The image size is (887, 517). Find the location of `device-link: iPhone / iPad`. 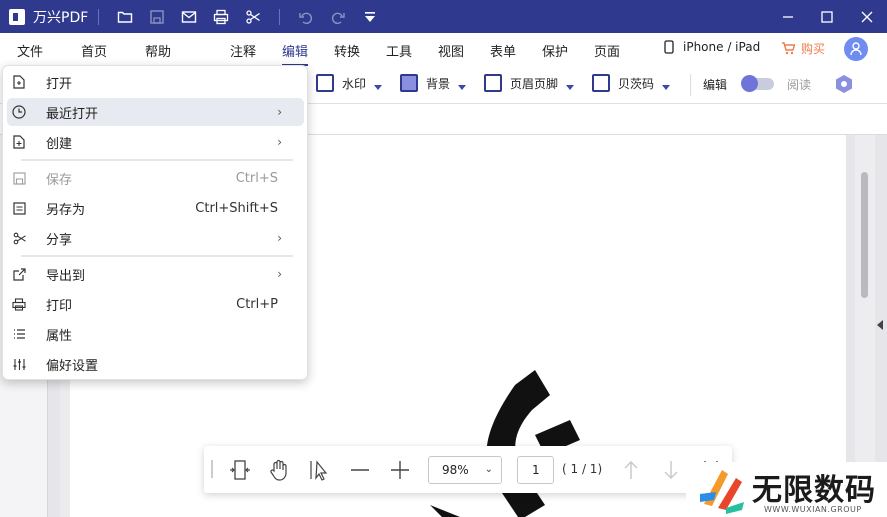

device-link: iPhone / iPad is located at coordinates (712, 47).